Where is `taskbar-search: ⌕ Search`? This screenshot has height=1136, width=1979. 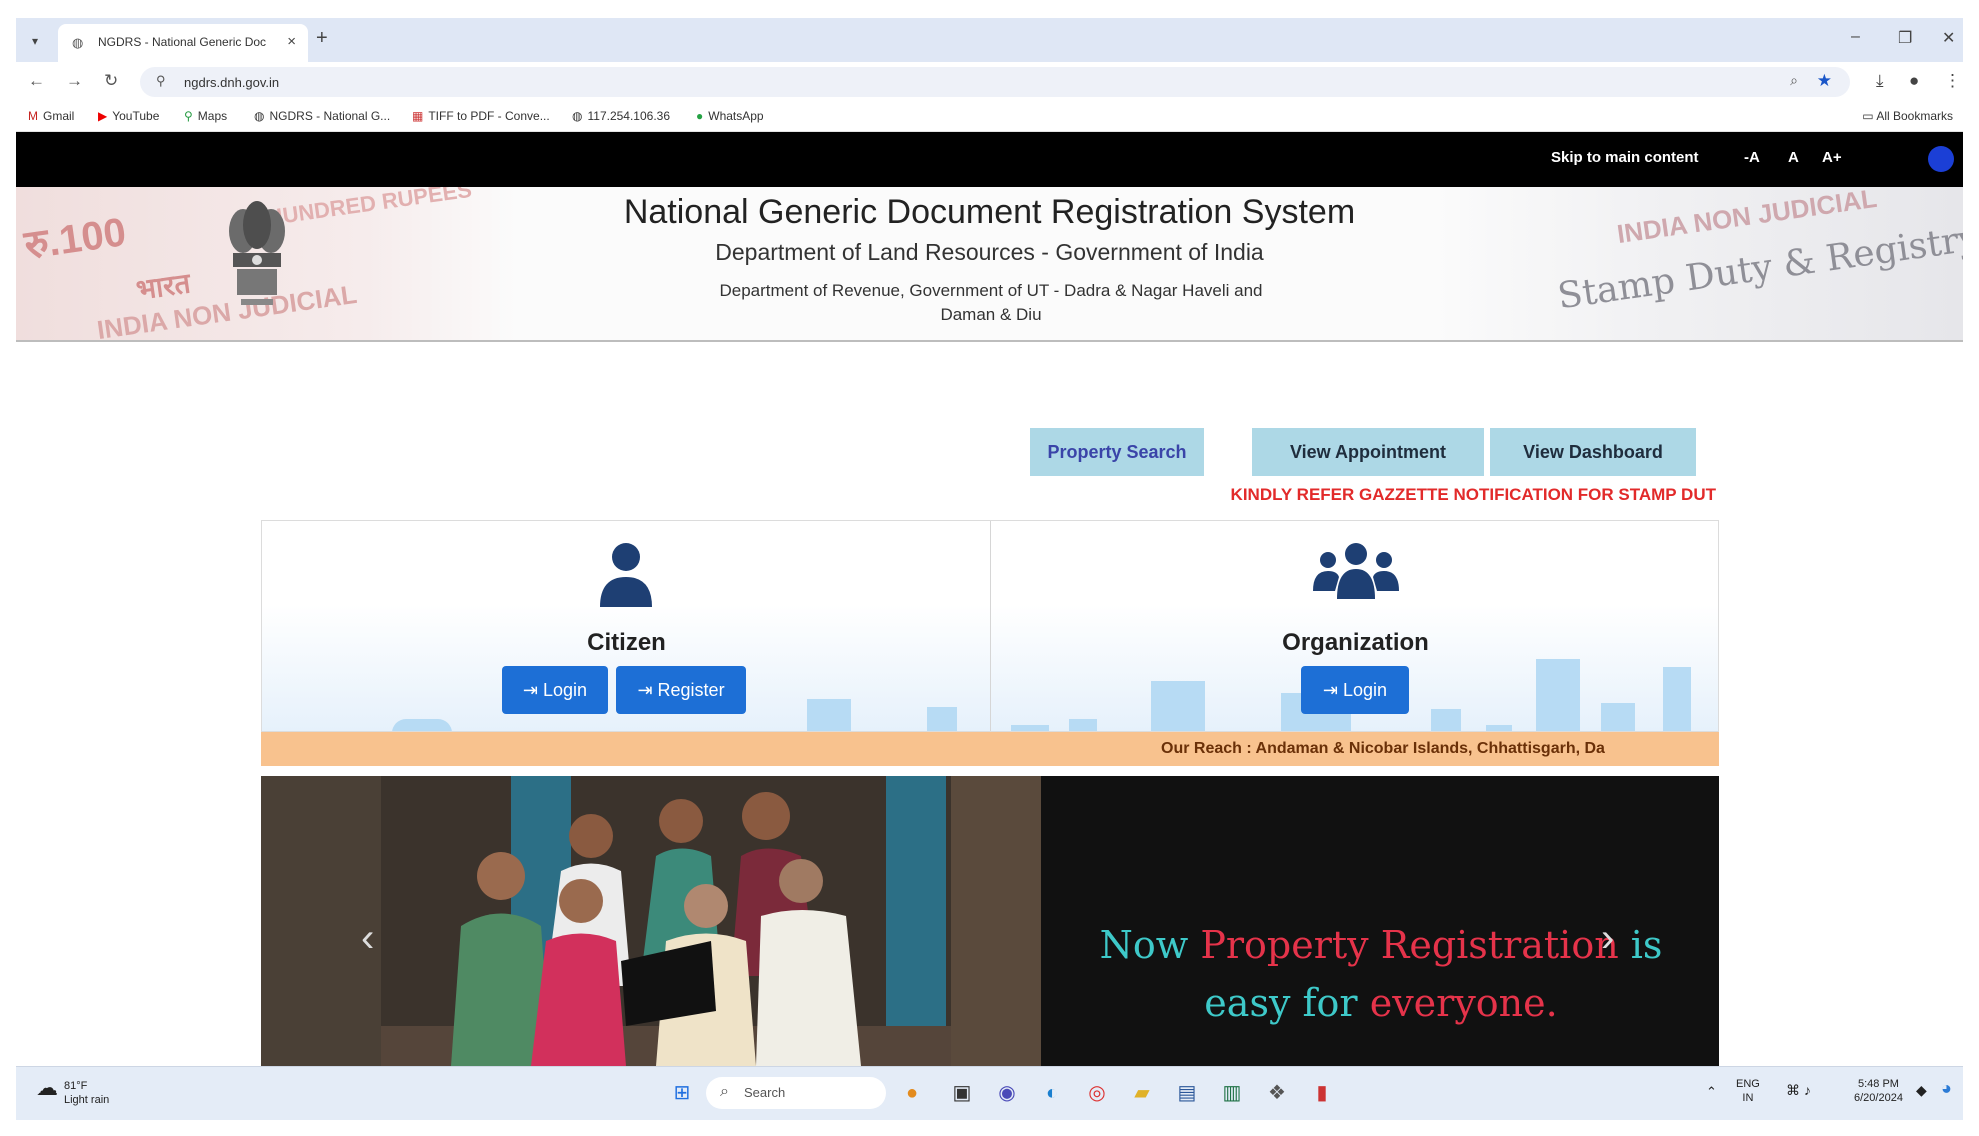
taskbar-search: ⌕ Search is located at coordinates (796, 1093).